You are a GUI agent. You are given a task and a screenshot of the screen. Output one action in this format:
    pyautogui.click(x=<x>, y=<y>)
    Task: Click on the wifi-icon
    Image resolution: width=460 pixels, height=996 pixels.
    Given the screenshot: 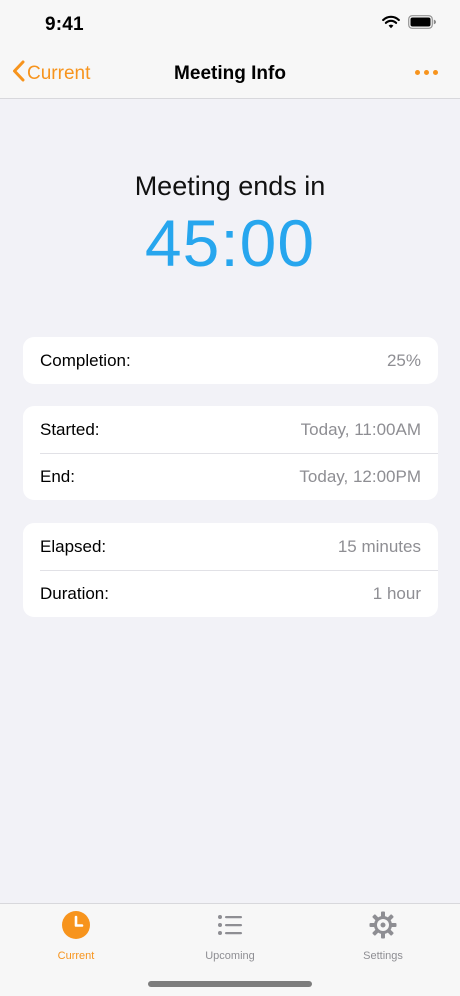 What is the action you would take?
    pyautogui.click(x=391, y=24)
    